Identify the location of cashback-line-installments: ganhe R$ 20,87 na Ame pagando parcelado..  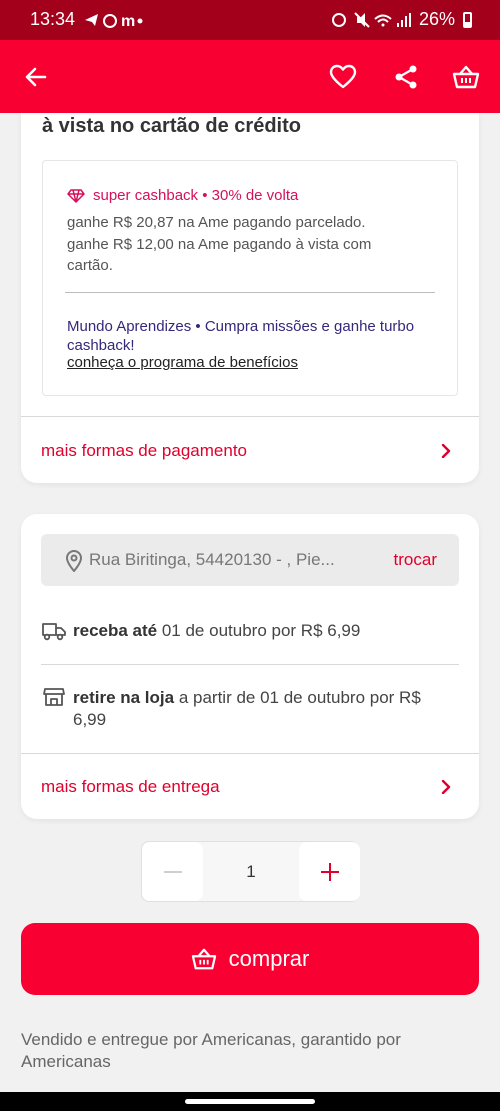
(216, 222).